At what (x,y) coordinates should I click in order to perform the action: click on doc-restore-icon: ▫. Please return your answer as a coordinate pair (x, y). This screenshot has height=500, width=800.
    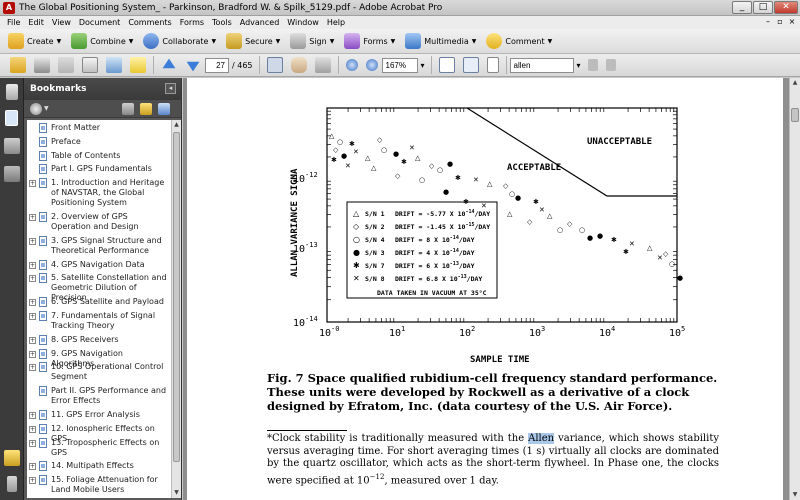
    Looking at the image, I should click on (780, 22).